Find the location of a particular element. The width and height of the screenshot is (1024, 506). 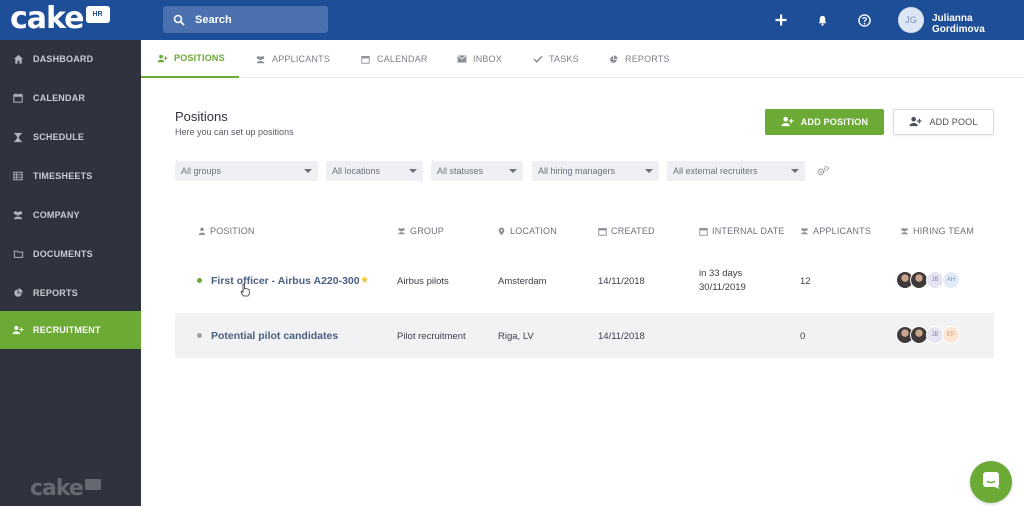

star-icon: ★ is located at coordinates (364, 280).